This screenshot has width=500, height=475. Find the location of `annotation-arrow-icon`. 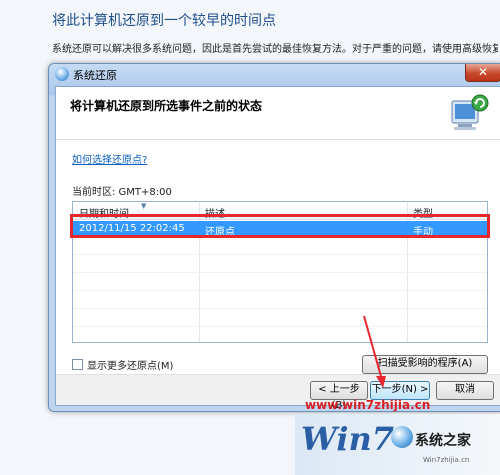

annotation-arrow-icon is located at coordinates (374, 351).